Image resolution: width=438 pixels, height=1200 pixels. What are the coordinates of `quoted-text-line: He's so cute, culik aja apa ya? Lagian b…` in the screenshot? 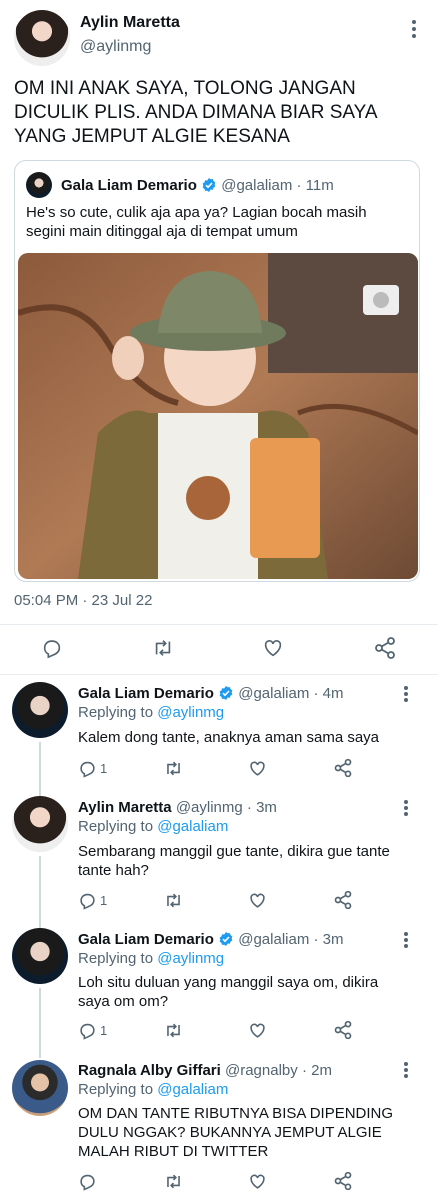 It's located at (196, 212).